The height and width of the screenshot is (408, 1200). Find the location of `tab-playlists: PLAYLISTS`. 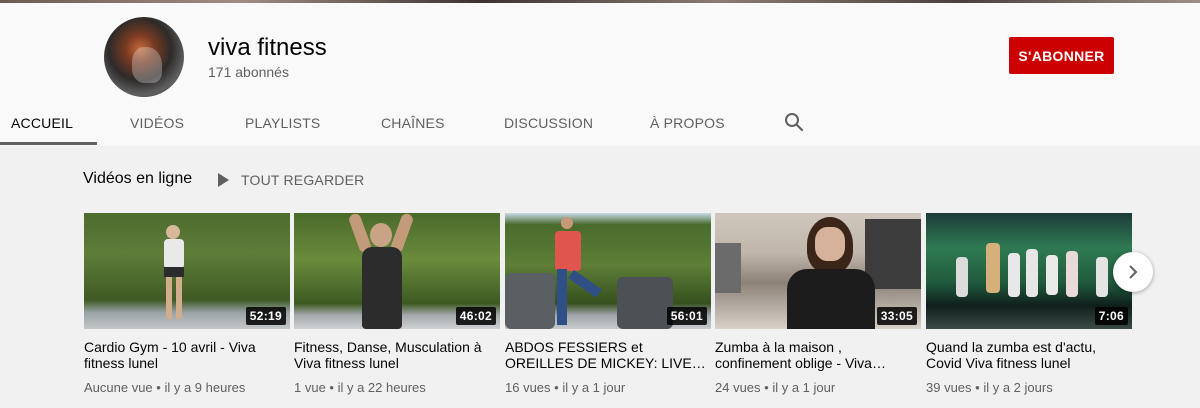

tab-playlists: PLAYLISTS is located at coordinates (282, 123).